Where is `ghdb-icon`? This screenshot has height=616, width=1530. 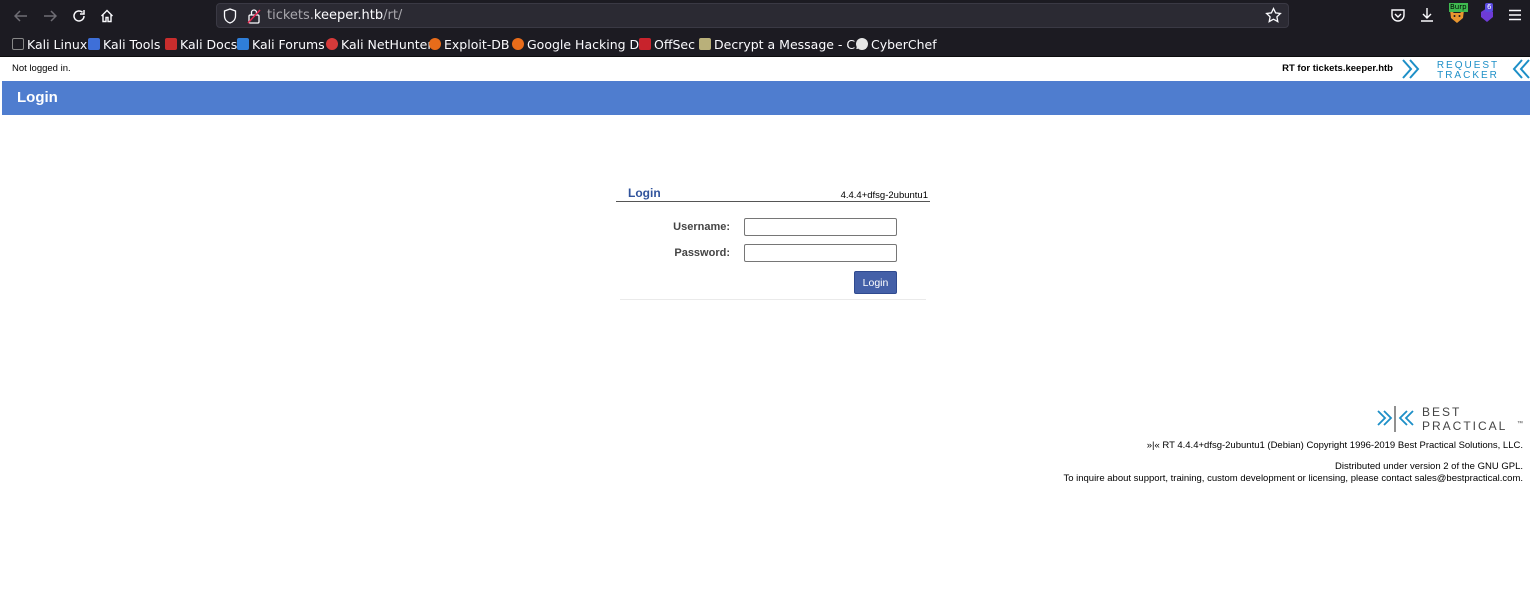 ghdb-icon is located at coordinates (518, 44).